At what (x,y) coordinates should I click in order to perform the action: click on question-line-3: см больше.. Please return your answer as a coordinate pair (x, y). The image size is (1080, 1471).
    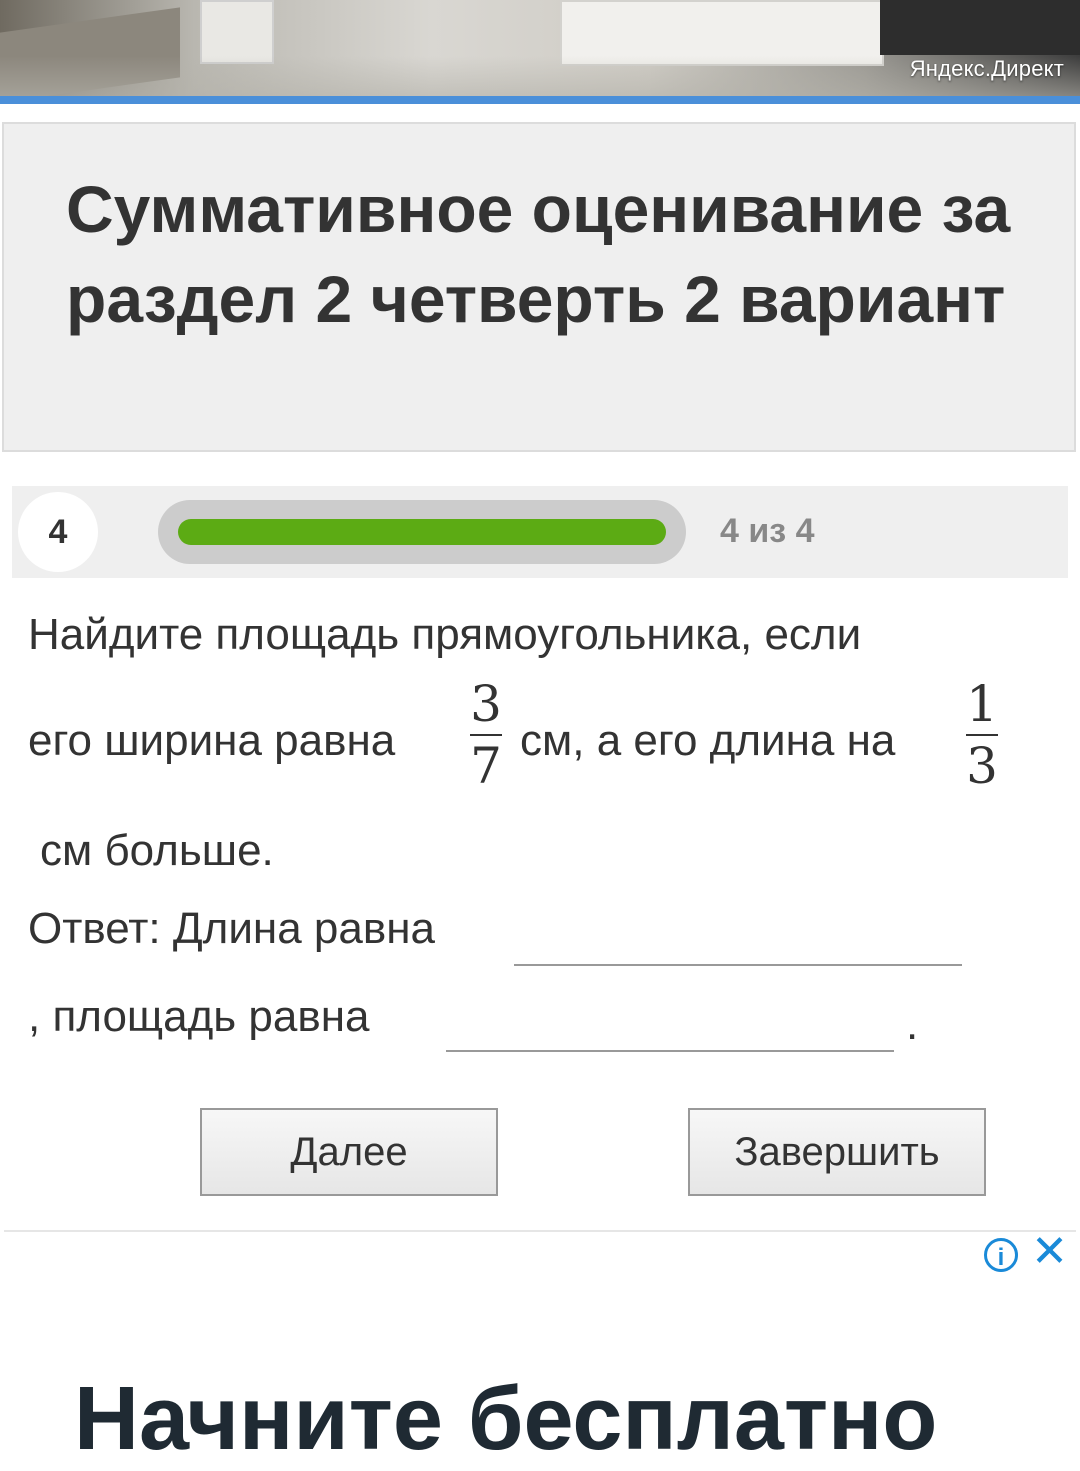
    Looking at the image, I should click on (157, 850).